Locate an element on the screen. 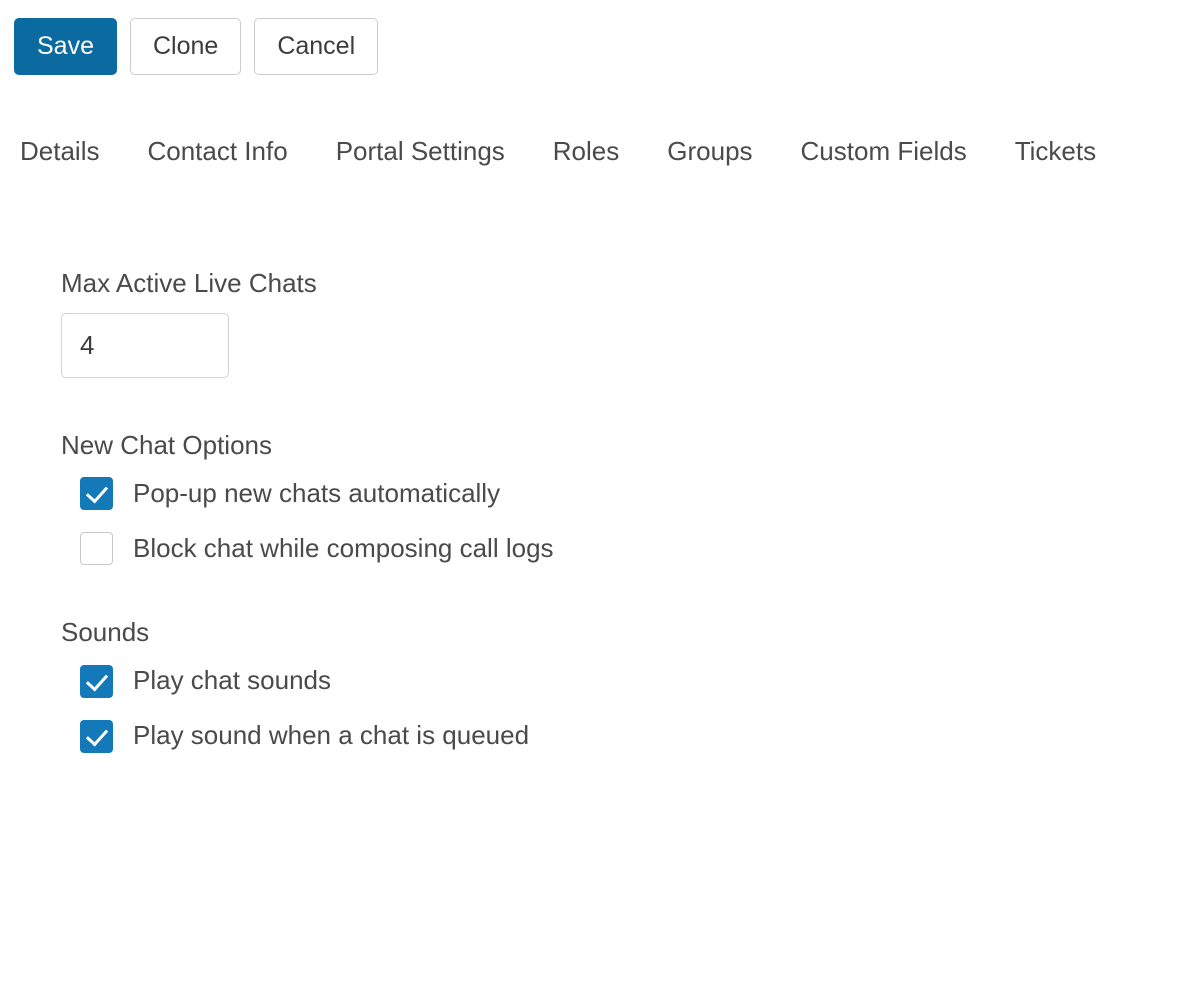 Image resolution: width=1200 pixels, height=1000 pixels. checkbox-play-sound-queued is located at coordinates (96, 736).